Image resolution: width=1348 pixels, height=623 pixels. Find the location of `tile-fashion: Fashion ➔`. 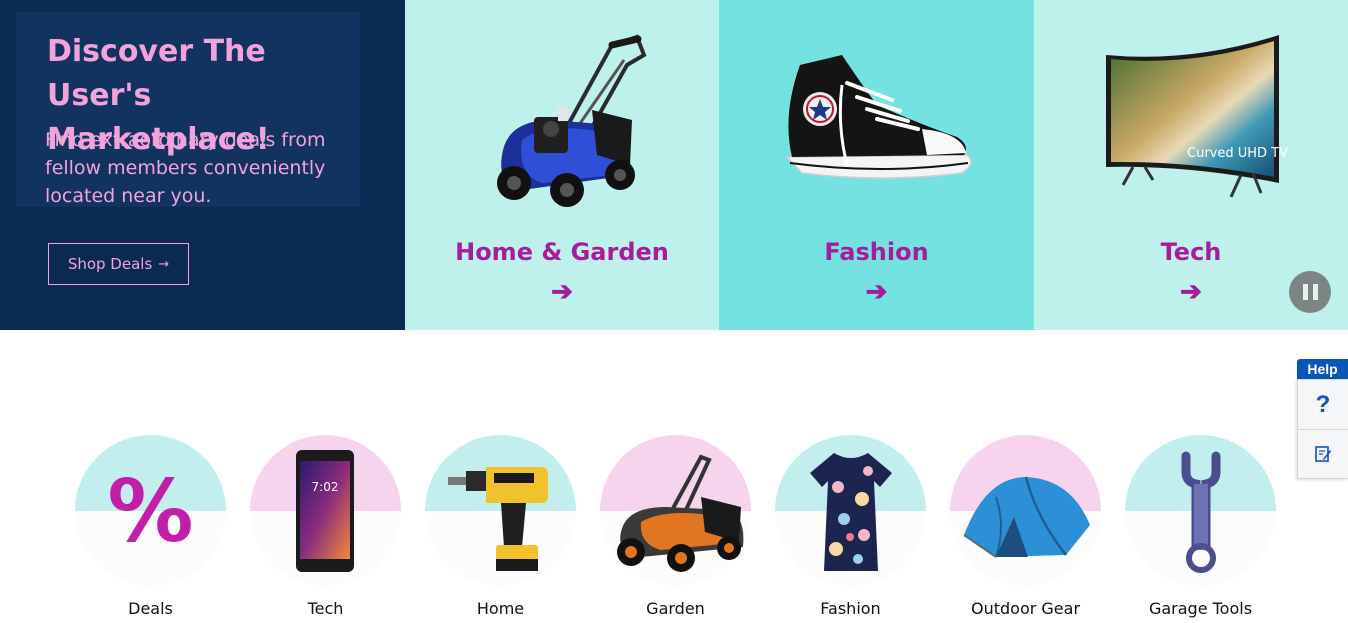

tile-fashion: Fashion ➔ is located at coordinates (876, 165).